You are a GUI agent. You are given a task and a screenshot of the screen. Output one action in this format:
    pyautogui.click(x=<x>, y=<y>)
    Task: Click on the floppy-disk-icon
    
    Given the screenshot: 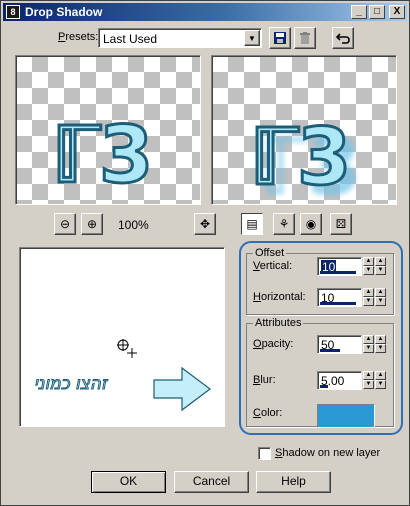 What is the action you would take?
    pyautogui.click(x=280, y=38)
    